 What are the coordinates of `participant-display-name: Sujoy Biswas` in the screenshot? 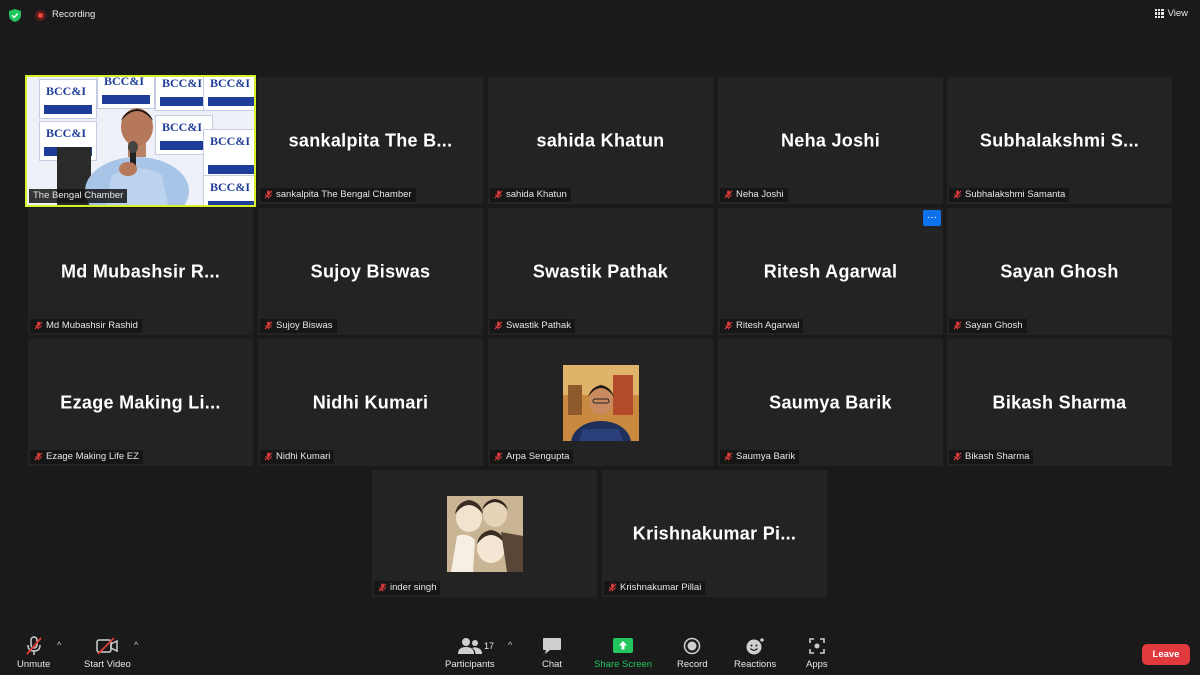 It's located at (370, 271).